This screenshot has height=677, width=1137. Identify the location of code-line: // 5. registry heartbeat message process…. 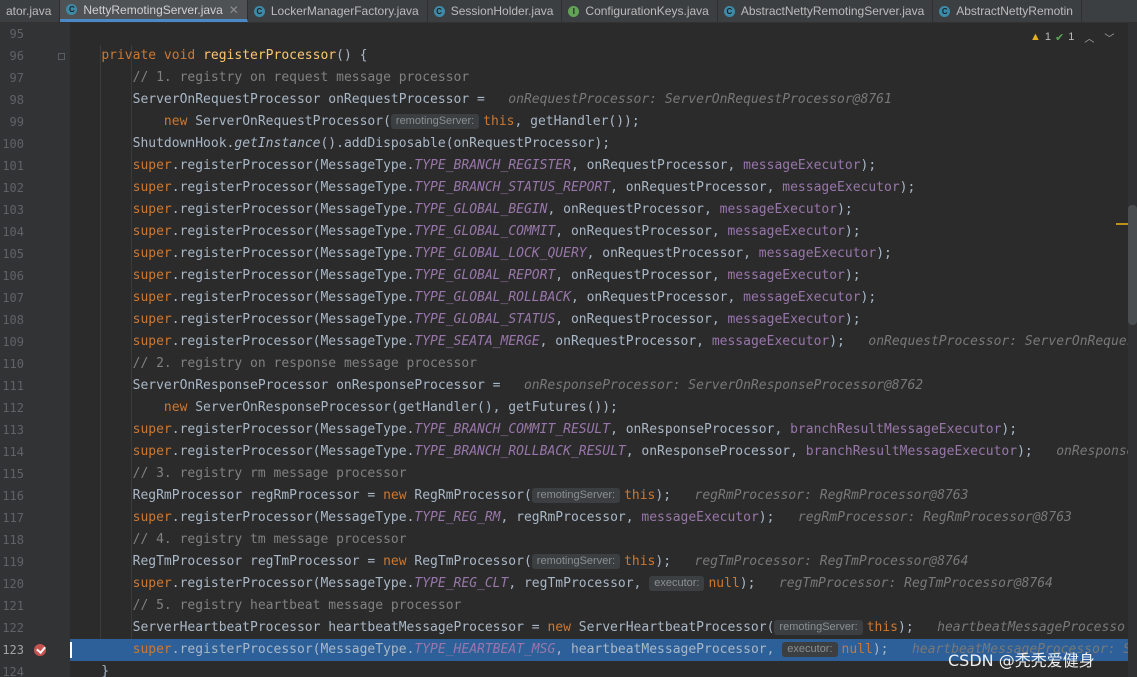
(599, 606).